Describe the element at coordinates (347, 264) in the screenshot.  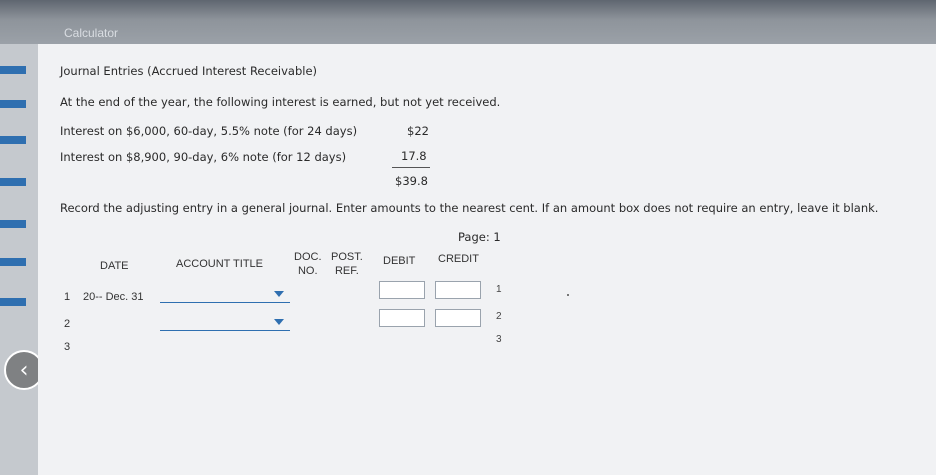
I see `header-post-ref: POST. REF.` at that location.